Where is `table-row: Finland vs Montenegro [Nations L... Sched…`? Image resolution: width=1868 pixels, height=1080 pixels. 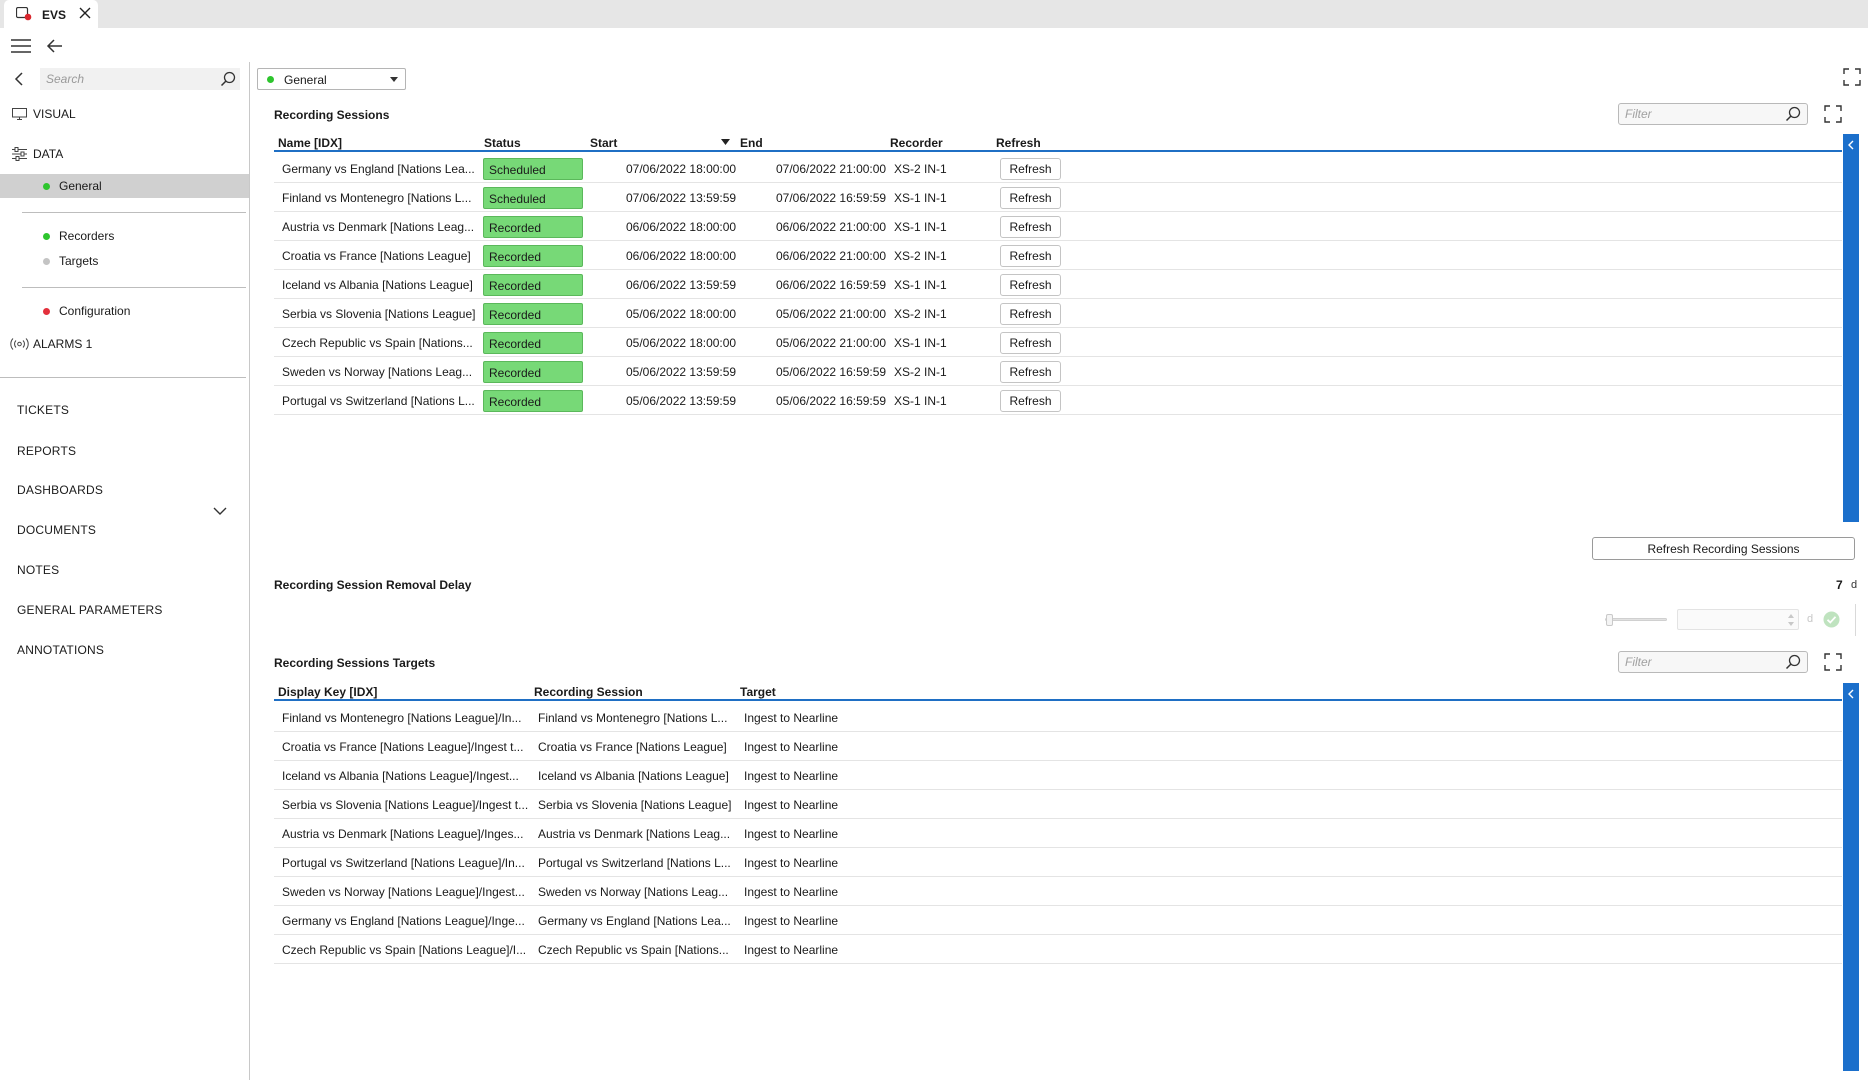 table-row: Finland vs Montenegro [Nations L... Sched… is located at coordinates (1058, 197).